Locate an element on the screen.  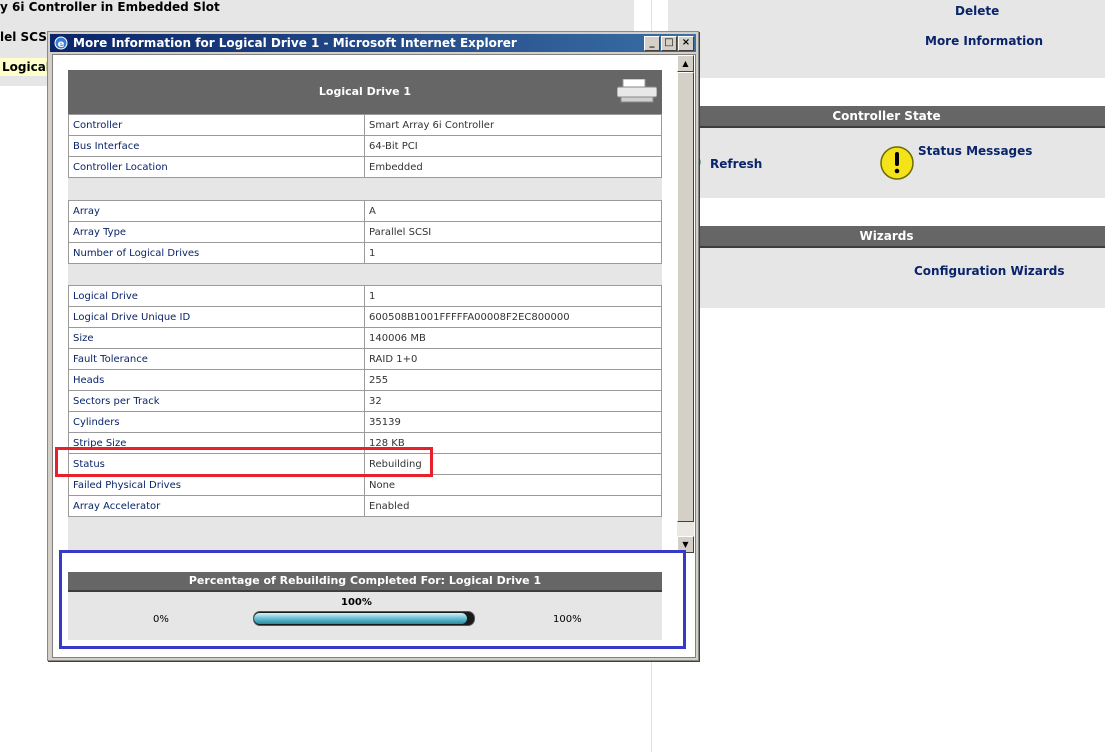
wizards-panel is located at coordinates (886, 278).